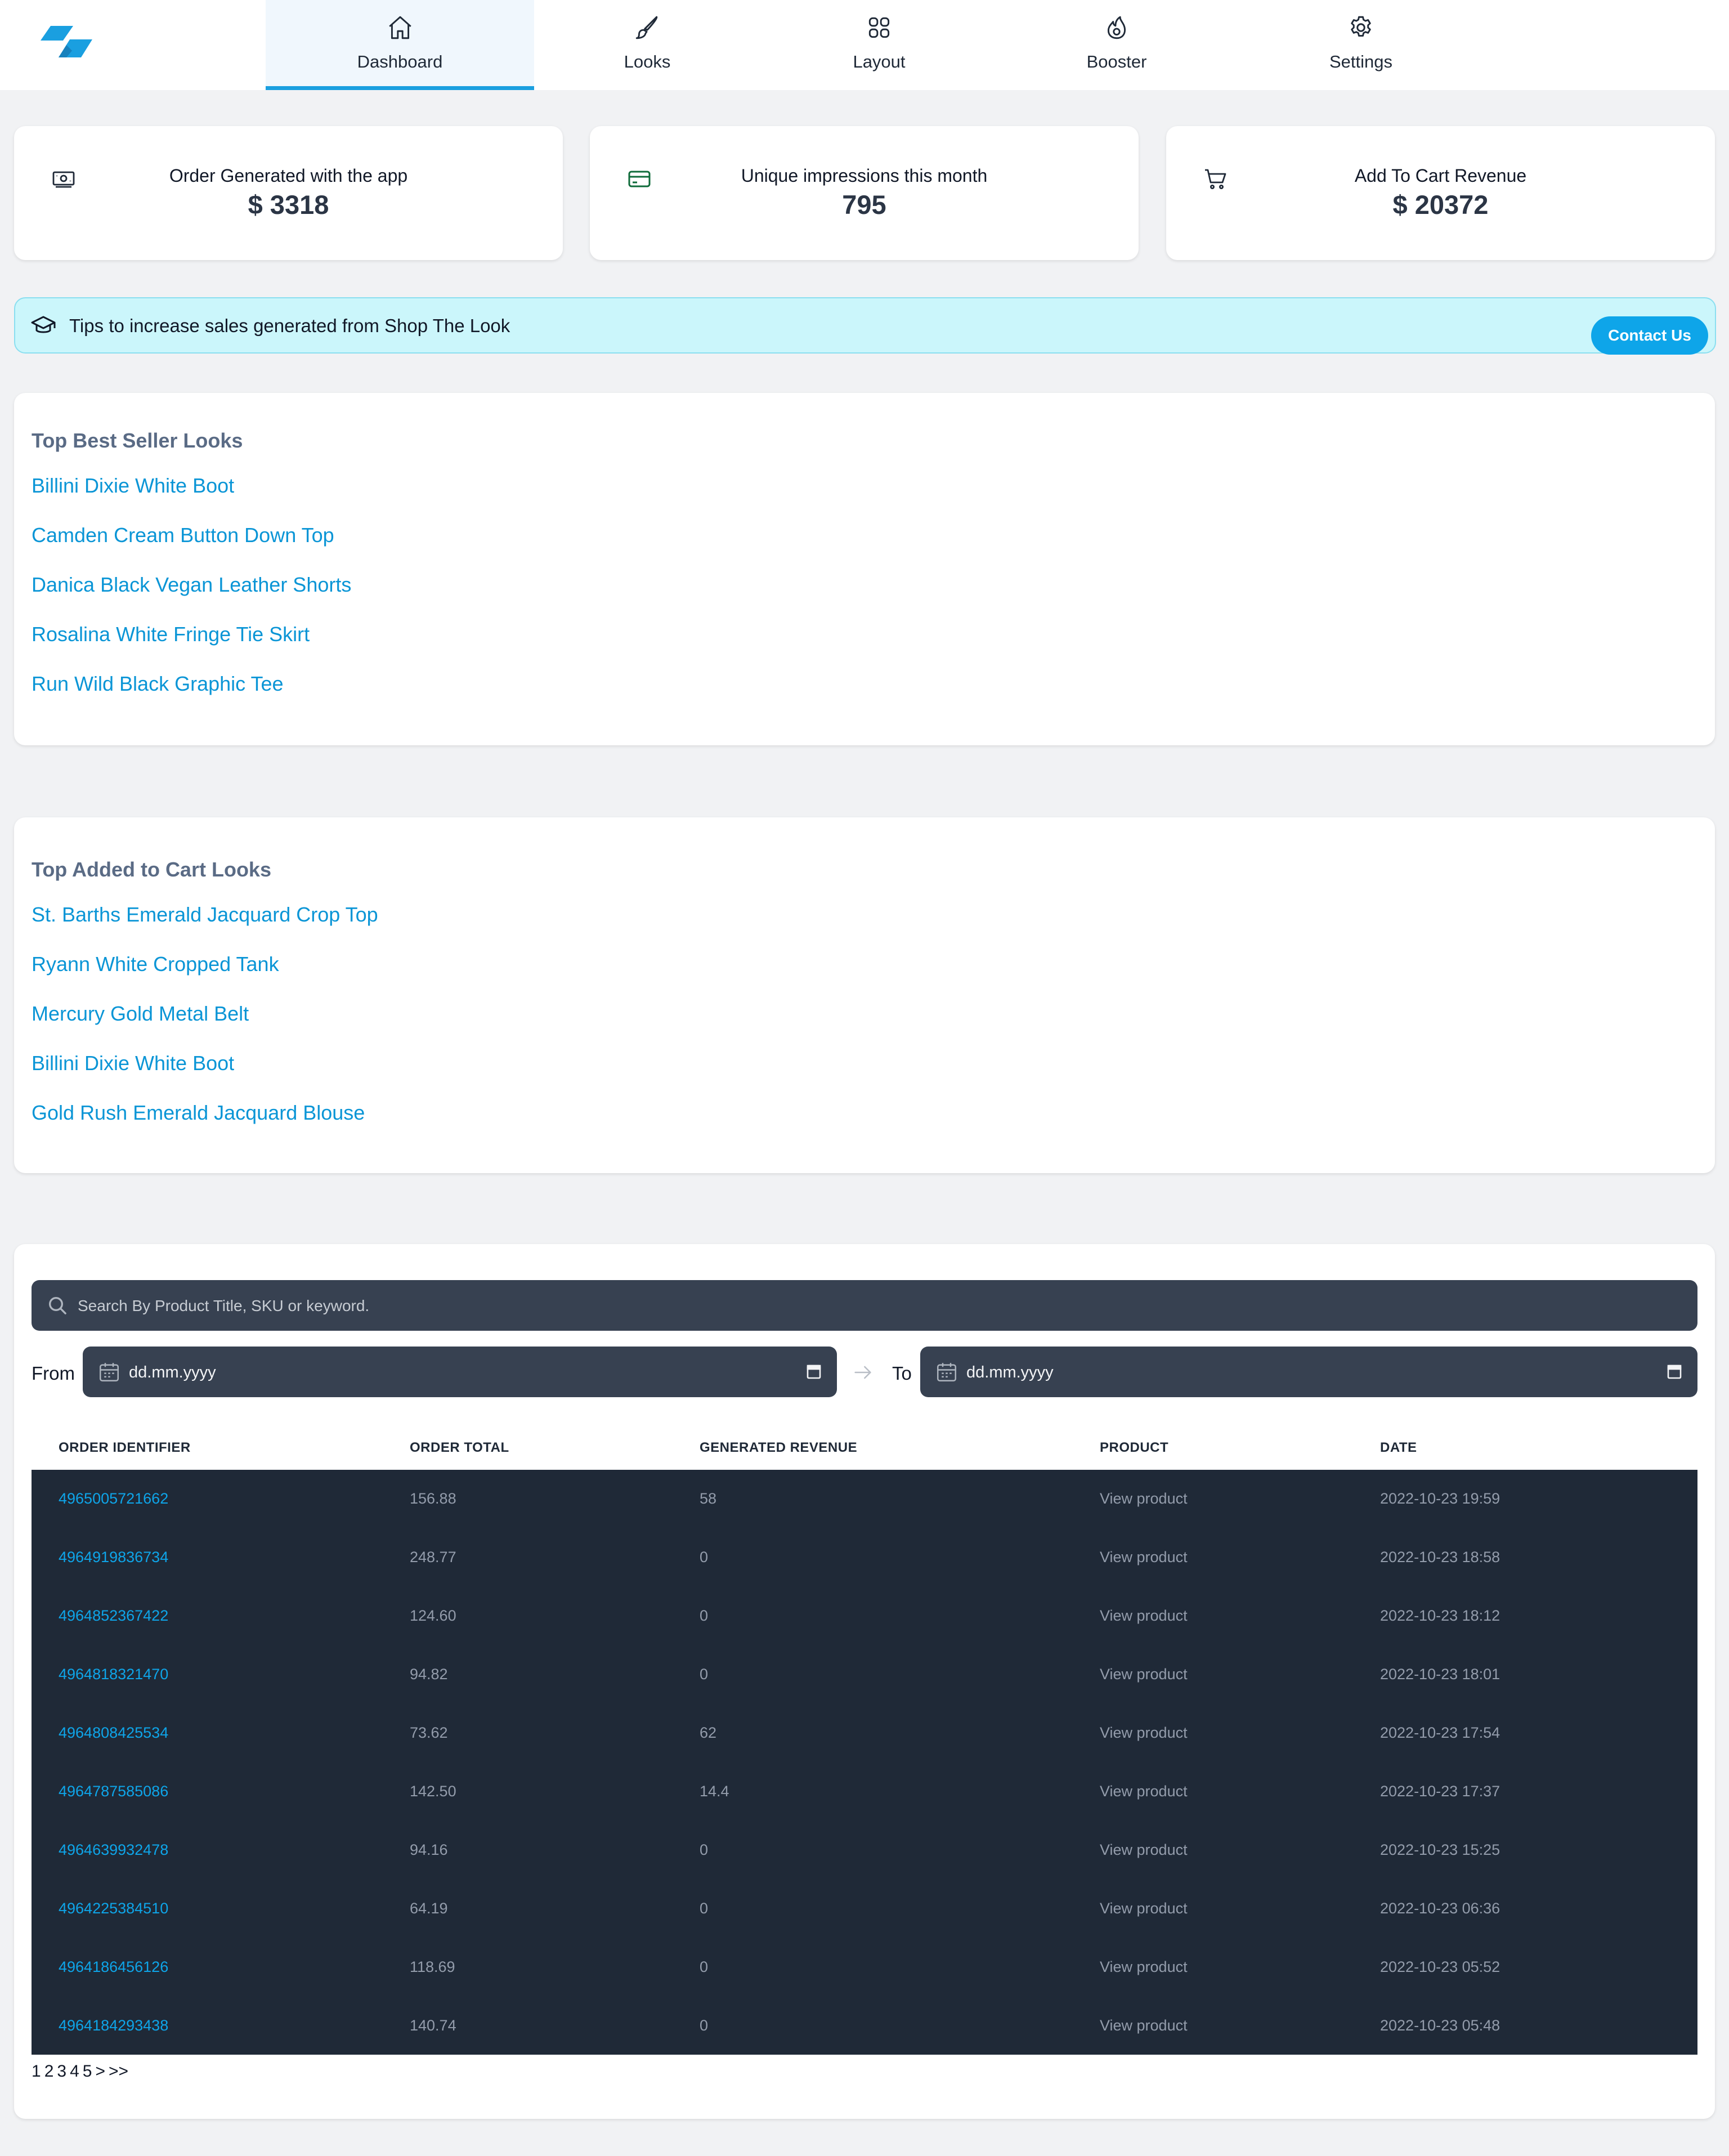 Image resolution: width=1729 pixels, height=2156 pixels. Describe the element at coordinates (113, 1967) in the screenshot. I see `order-id-link: 4964186456126` at that location.